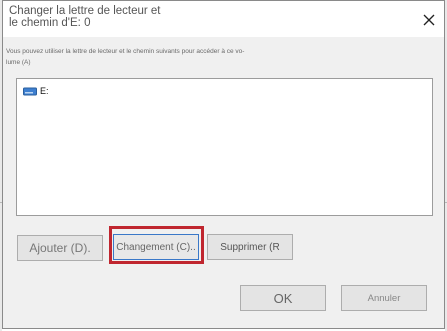 The height and width of the screenshot is (331, 447). What do you see at coordinates (50, 23) in the screenshot?
I see `dialog-title-line2: le chemin d'E: 0` at bounding box center [50, 23].